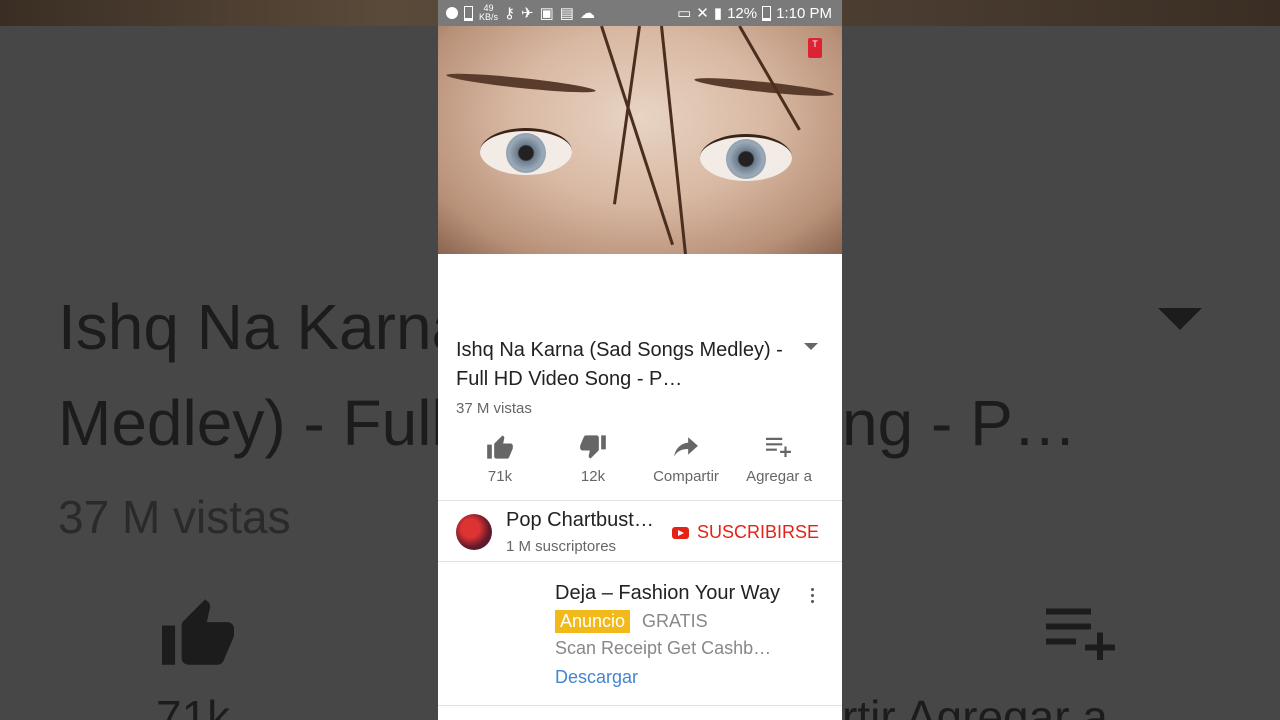  I want to click on dislike-button: 12k, so click(593, 457).